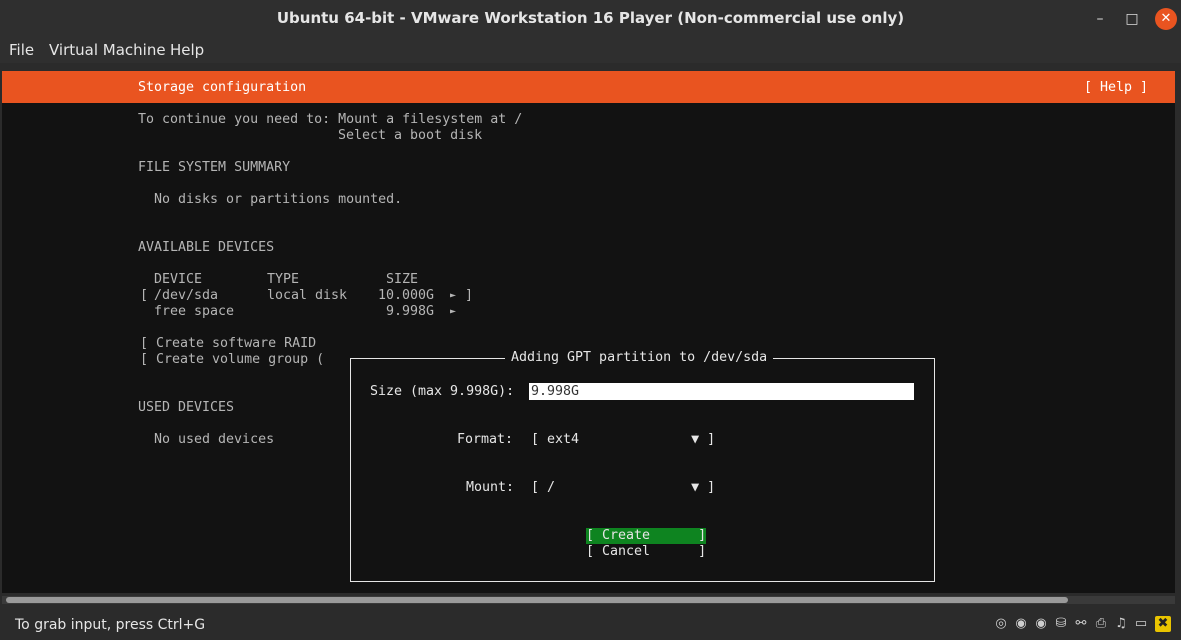  I want to click on cd-drive-icon: ◉, so click(1021, 624).